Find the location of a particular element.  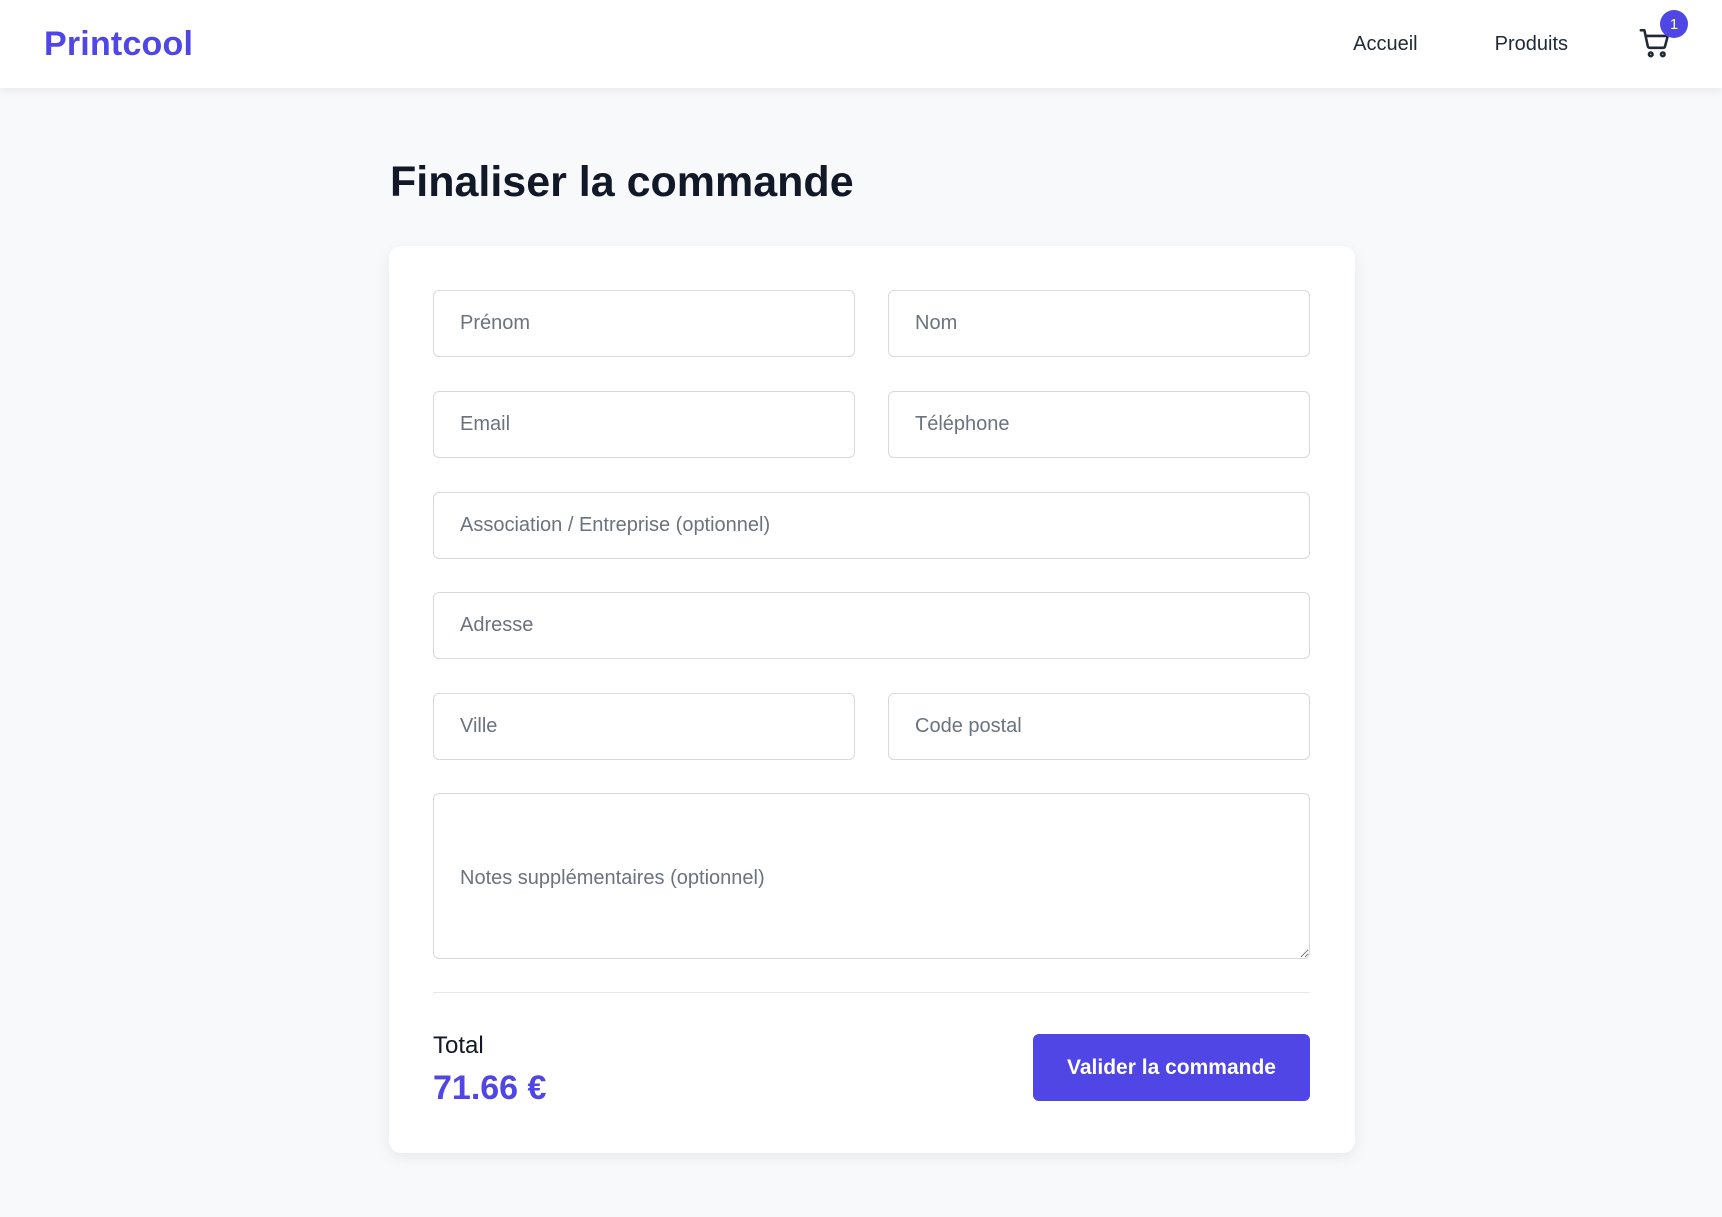

last-name-input is located at coordinates (1099, 323).